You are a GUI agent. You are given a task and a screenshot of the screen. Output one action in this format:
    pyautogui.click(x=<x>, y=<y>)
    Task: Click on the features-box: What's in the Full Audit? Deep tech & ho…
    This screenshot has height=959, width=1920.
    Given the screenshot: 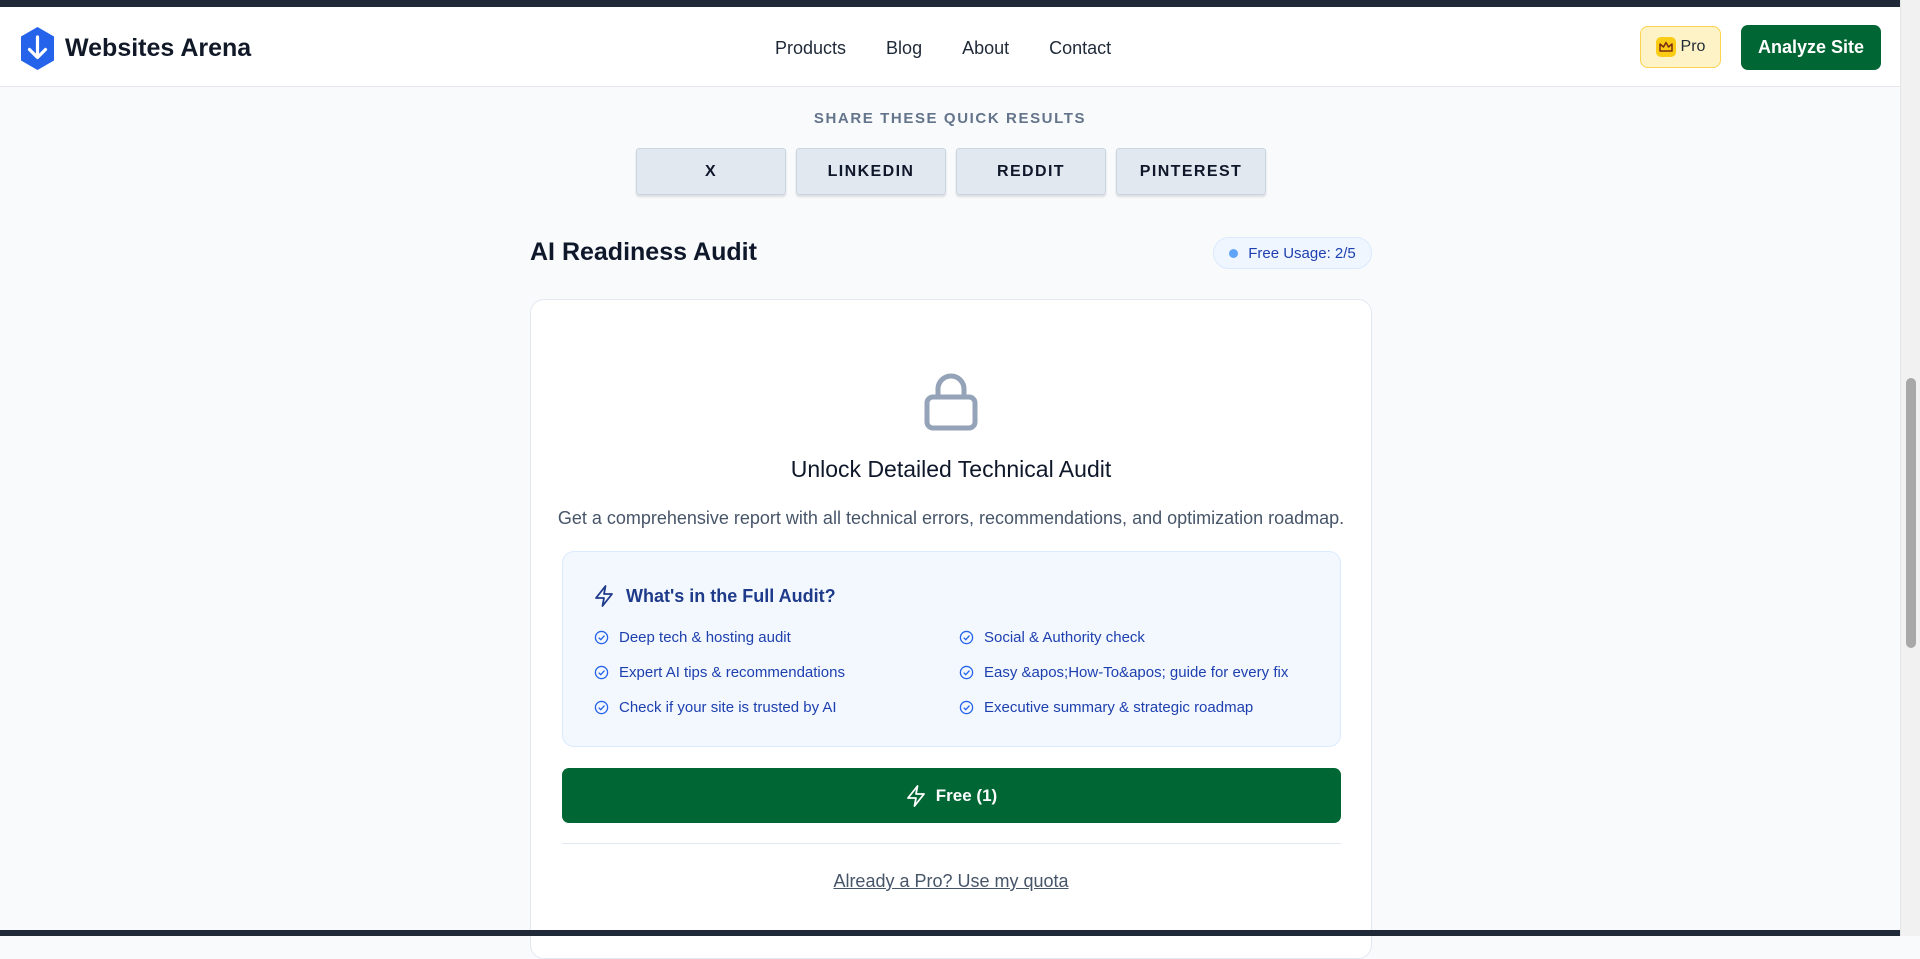 What is the action you would take?
    pyautogui.click(x=951, y=649)
    